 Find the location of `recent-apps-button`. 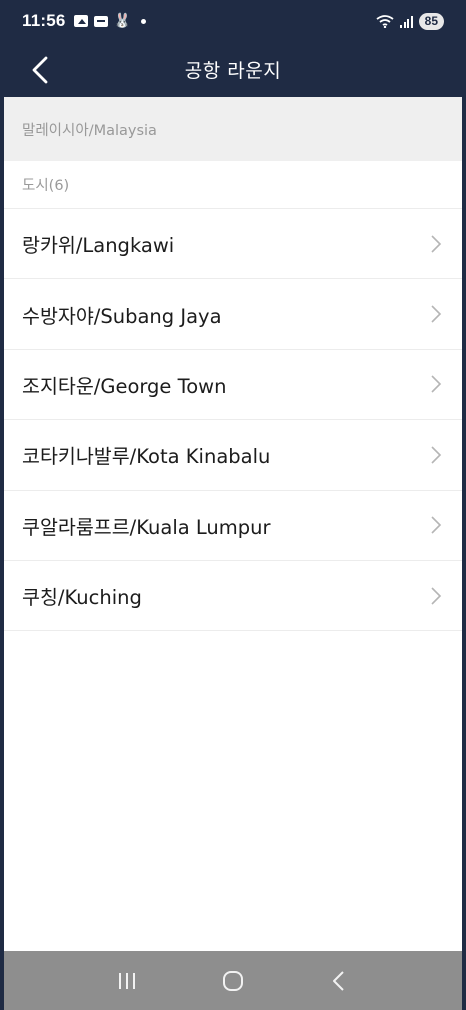

recent-apps-button is located at coordinates (127, 981).